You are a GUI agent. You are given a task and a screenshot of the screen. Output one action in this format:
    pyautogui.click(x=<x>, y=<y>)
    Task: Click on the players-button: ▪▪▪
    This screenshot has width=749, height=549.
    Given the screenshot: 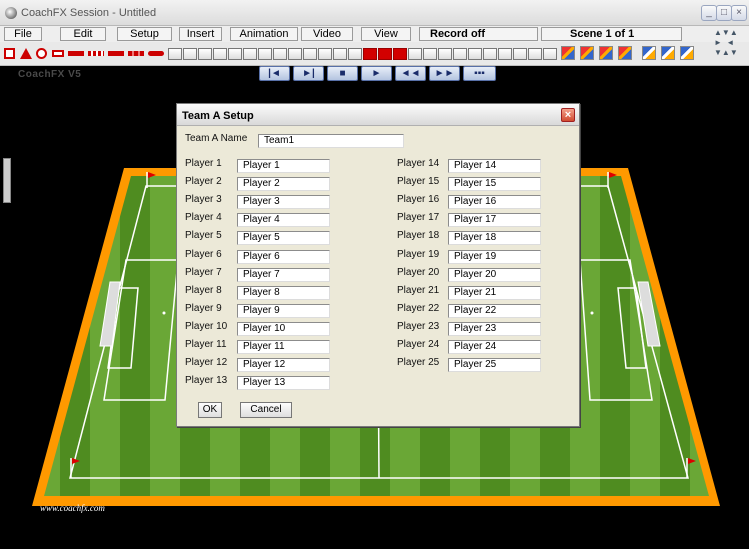 What is the action you would take?
    pyautogui.click(x=479, y=73)
    